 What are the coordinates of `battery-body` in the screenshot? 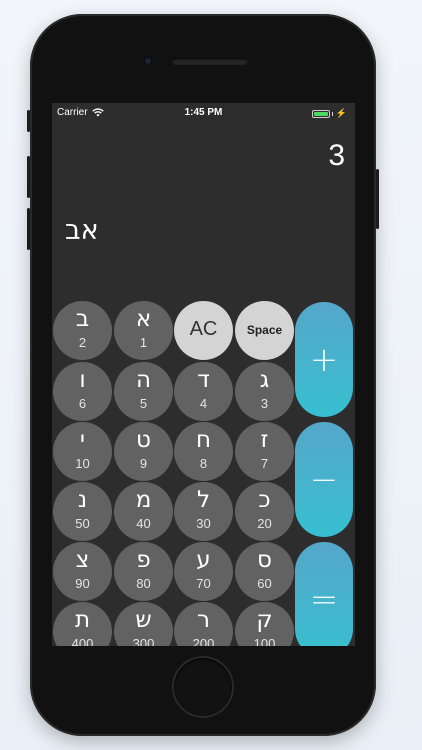 It's located at (320, 113).